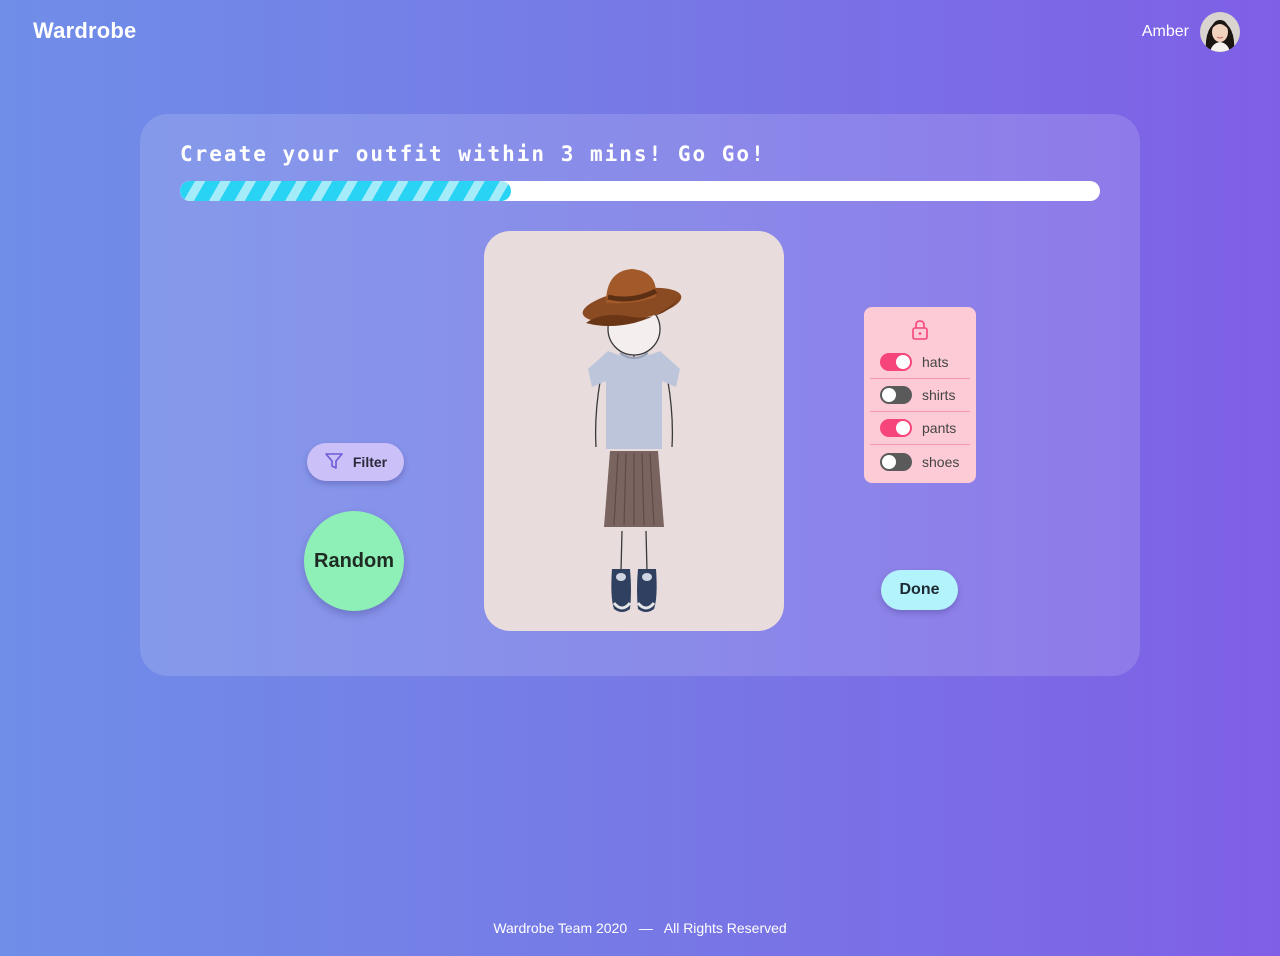 The image size is (1280, 956). Describe the element at coordinates (634, 489) in the screenshot. I see `skirt-icon` at that location.